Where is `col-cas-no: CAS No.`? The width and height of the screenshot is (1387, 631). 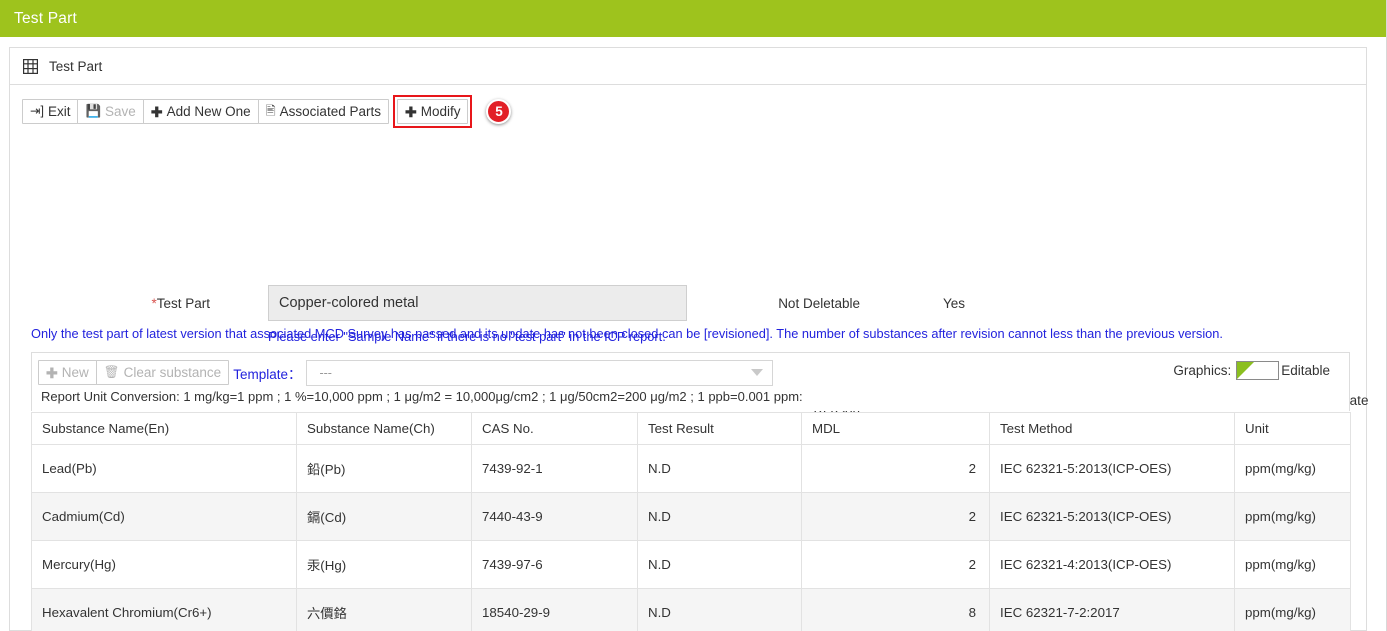 col-cas-no: CAS No. is located at coordinates (554, 428).